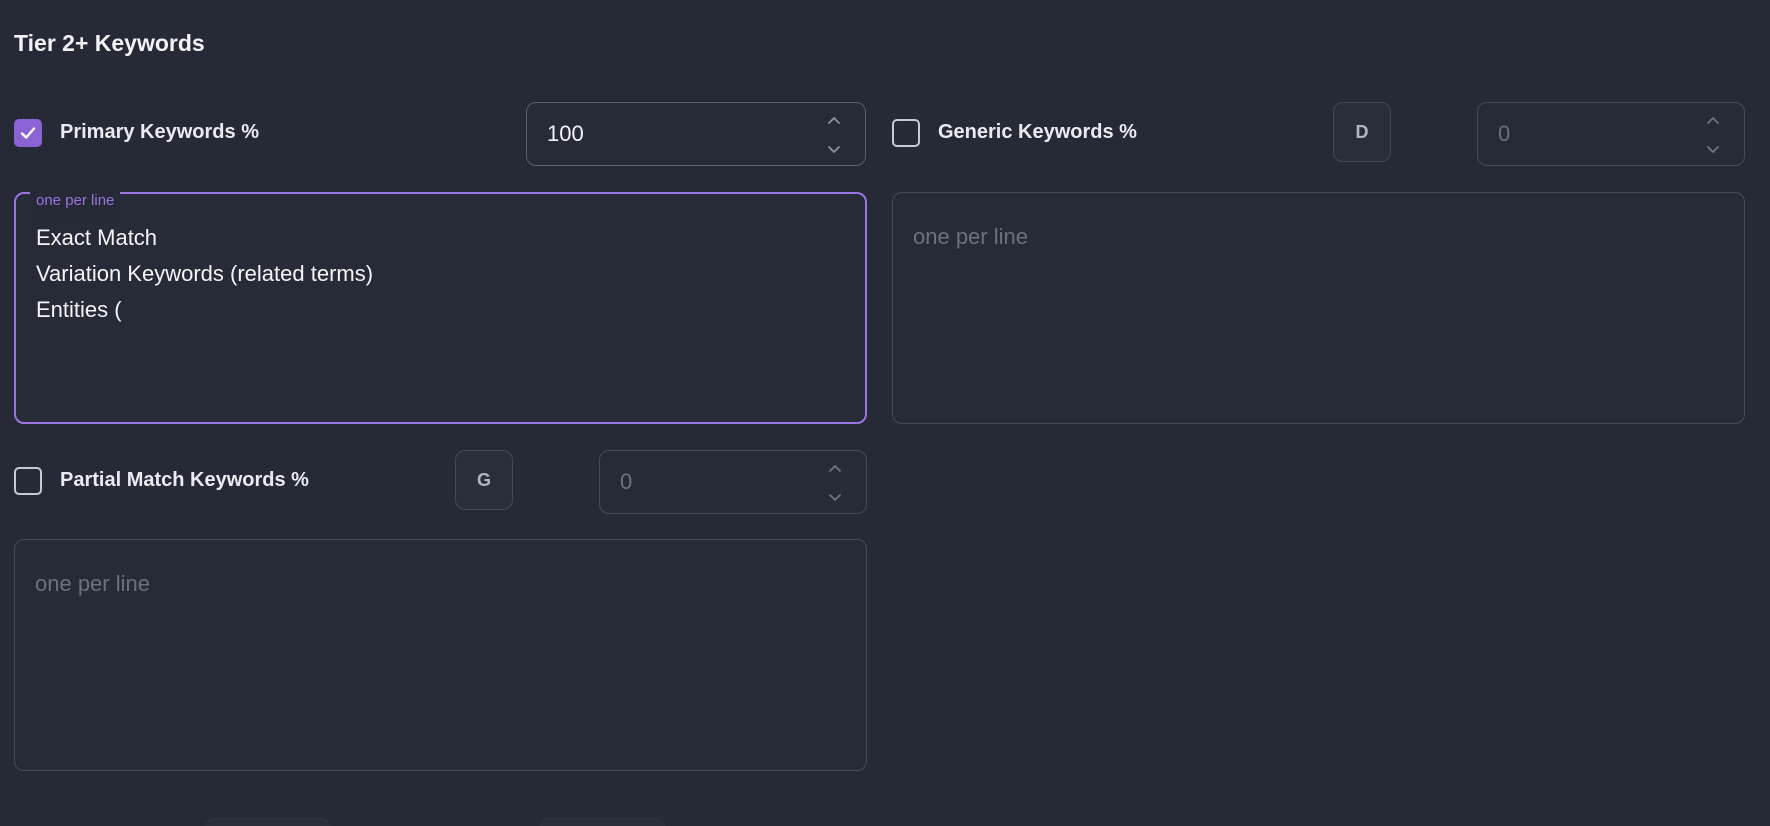  I want to click on partial-match-keywords-checkbox, so click(28, 481).